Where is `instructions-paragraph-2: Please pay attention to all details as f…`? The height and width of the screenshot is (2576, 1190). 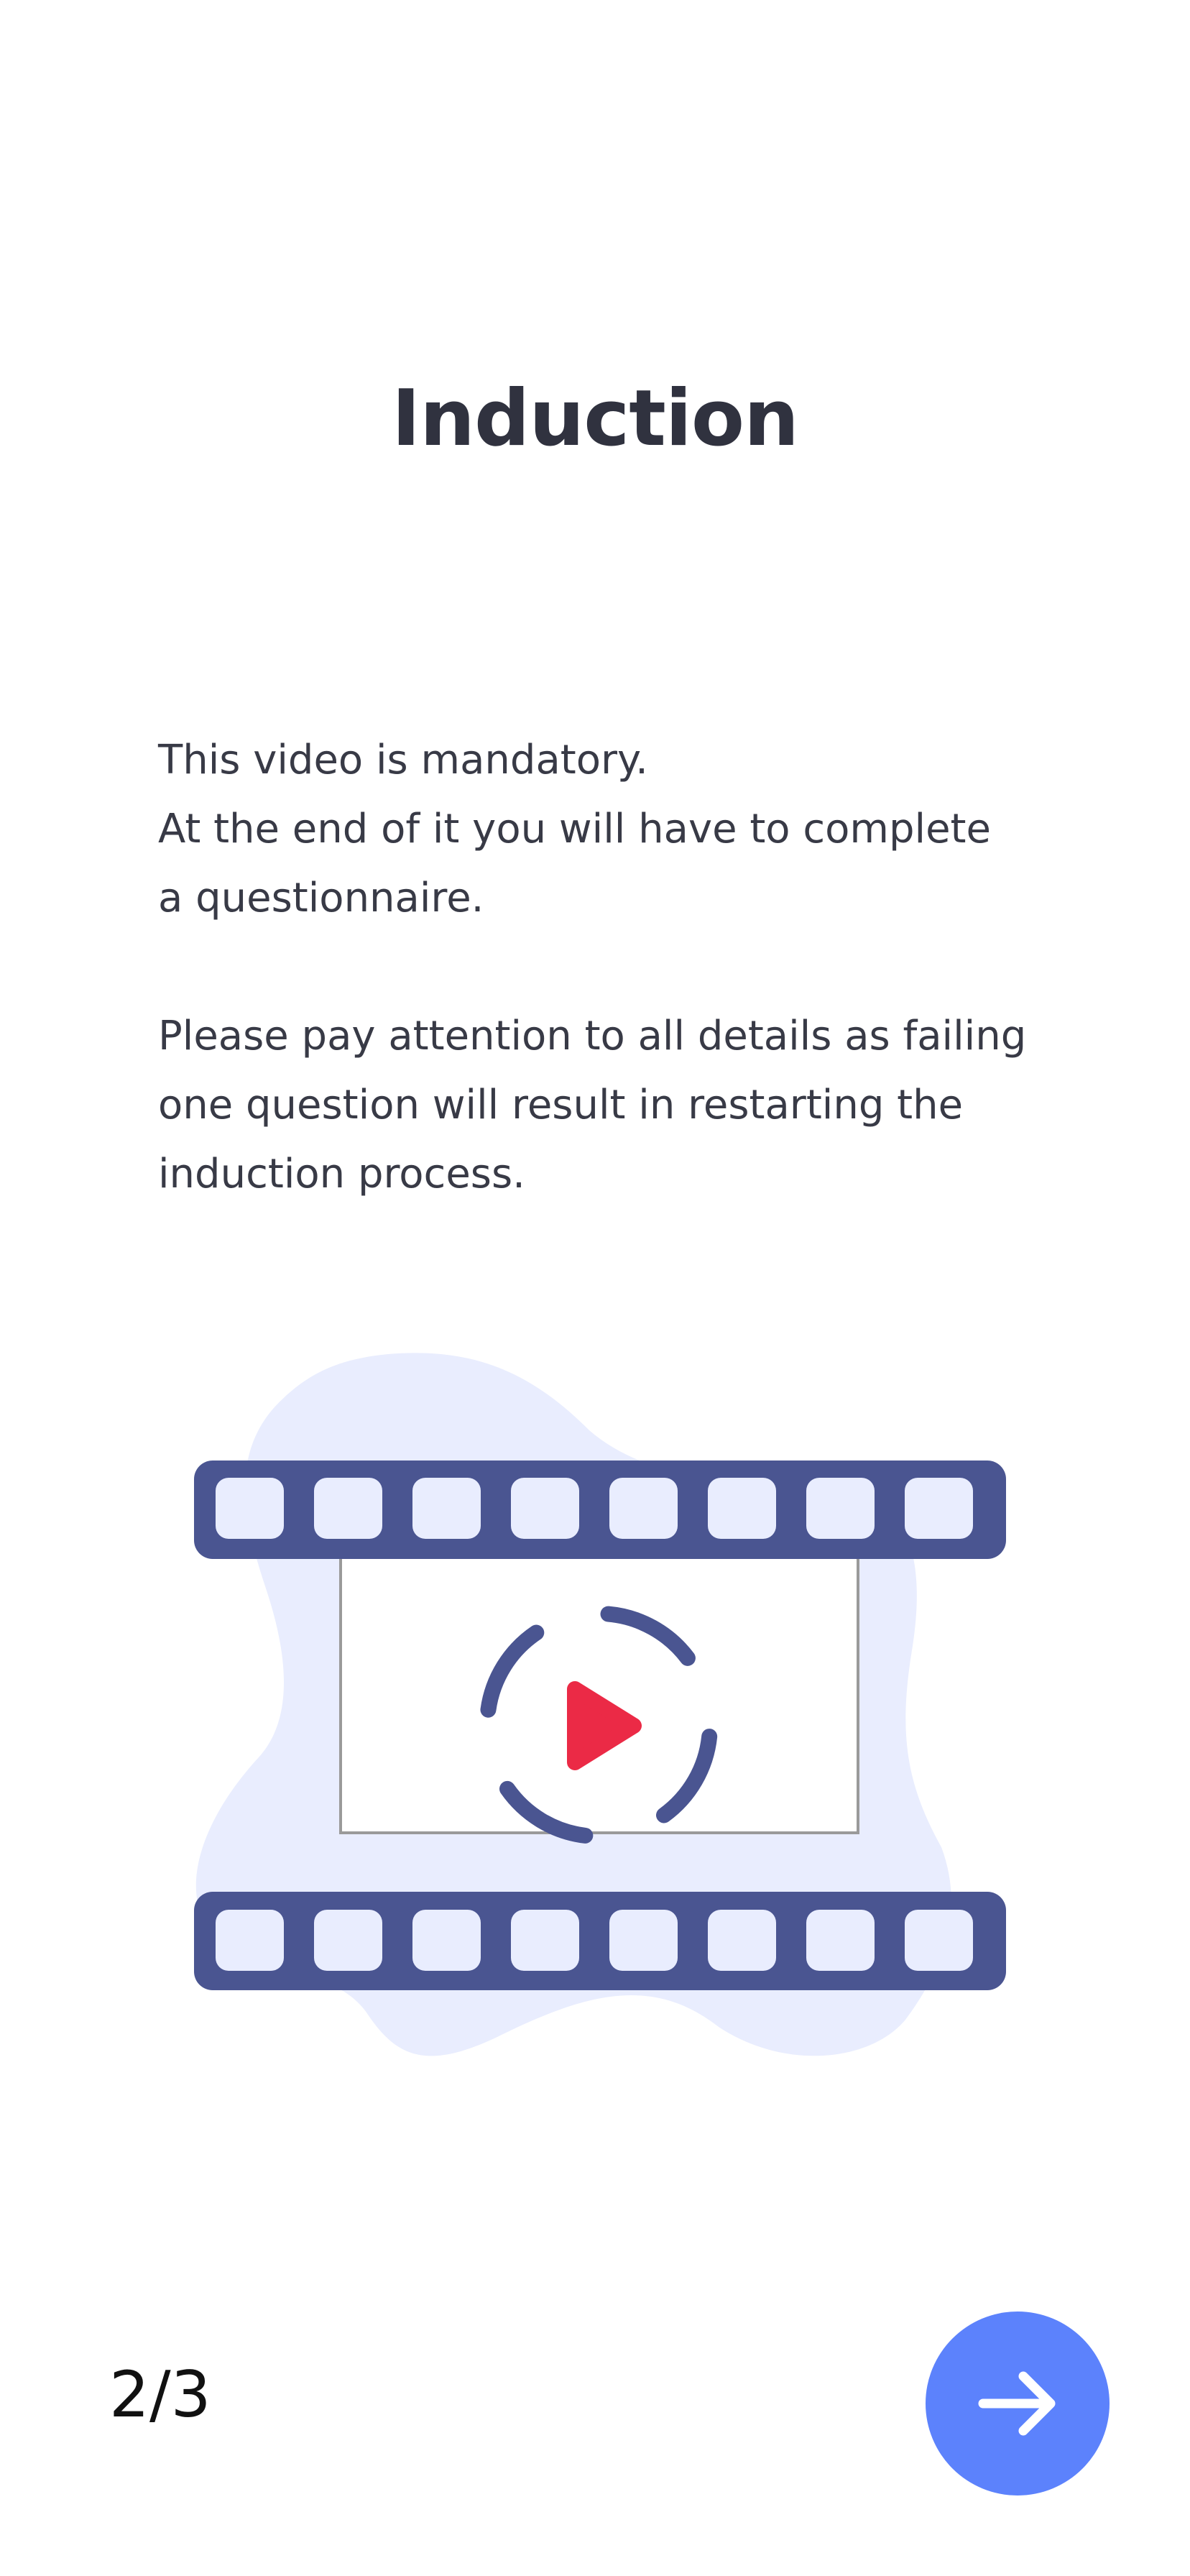
instructions-paragraph-2: Please pay attention to all details as f… is located at coordinates (625, 1105).